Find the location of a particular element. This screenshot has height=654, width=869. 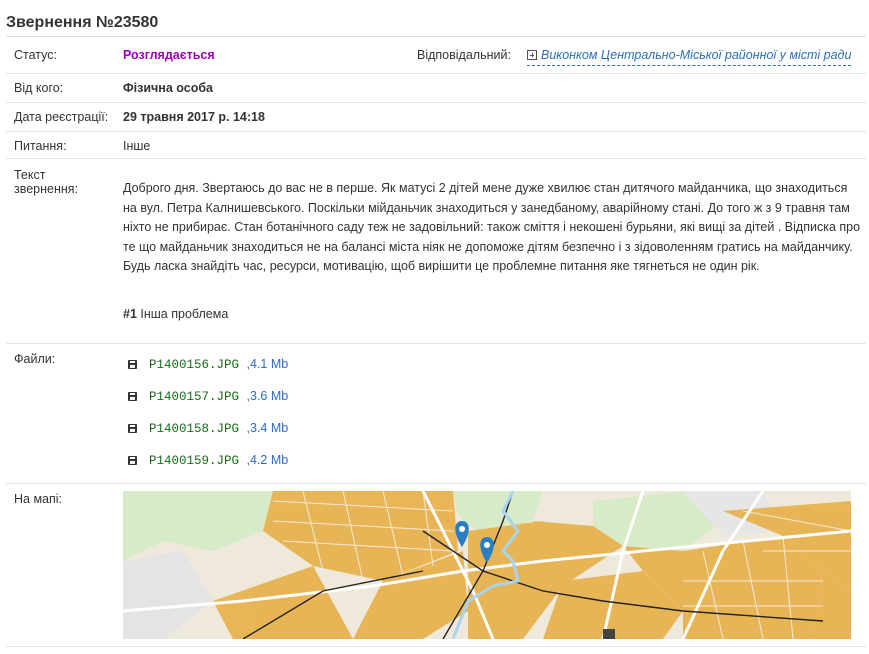

text-label-line2: звернення: is located at coordinates (46, 189).